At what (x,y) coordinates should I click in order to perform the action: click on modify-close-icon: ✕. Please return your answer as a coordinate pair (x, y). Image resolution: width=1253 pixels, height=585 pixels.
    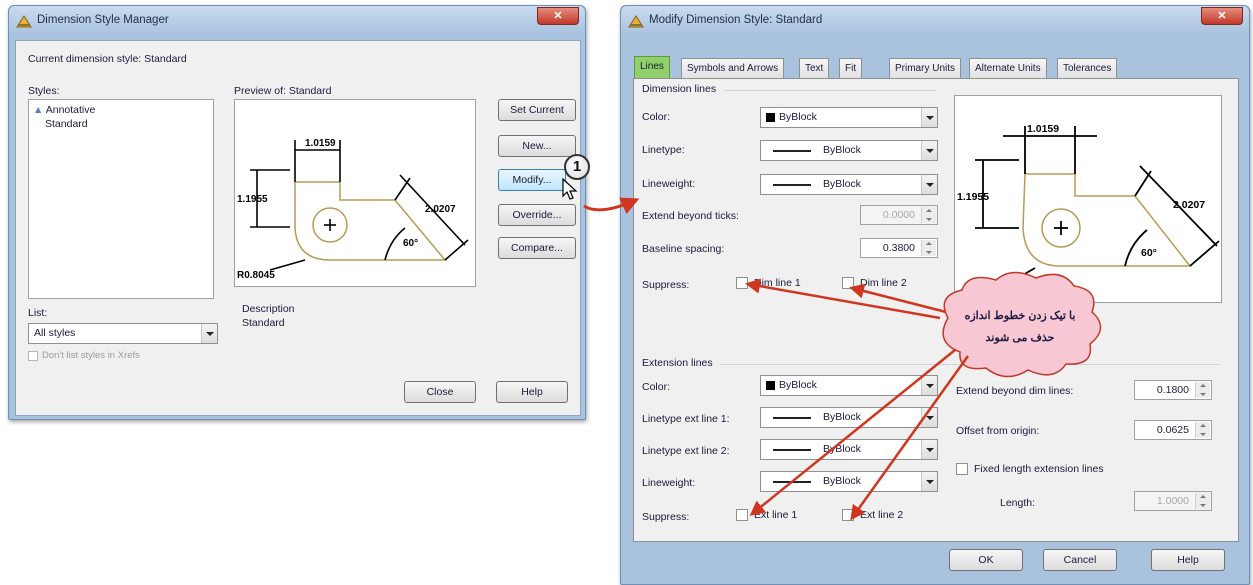
    Looking at the image, I should click on (1222, 16).